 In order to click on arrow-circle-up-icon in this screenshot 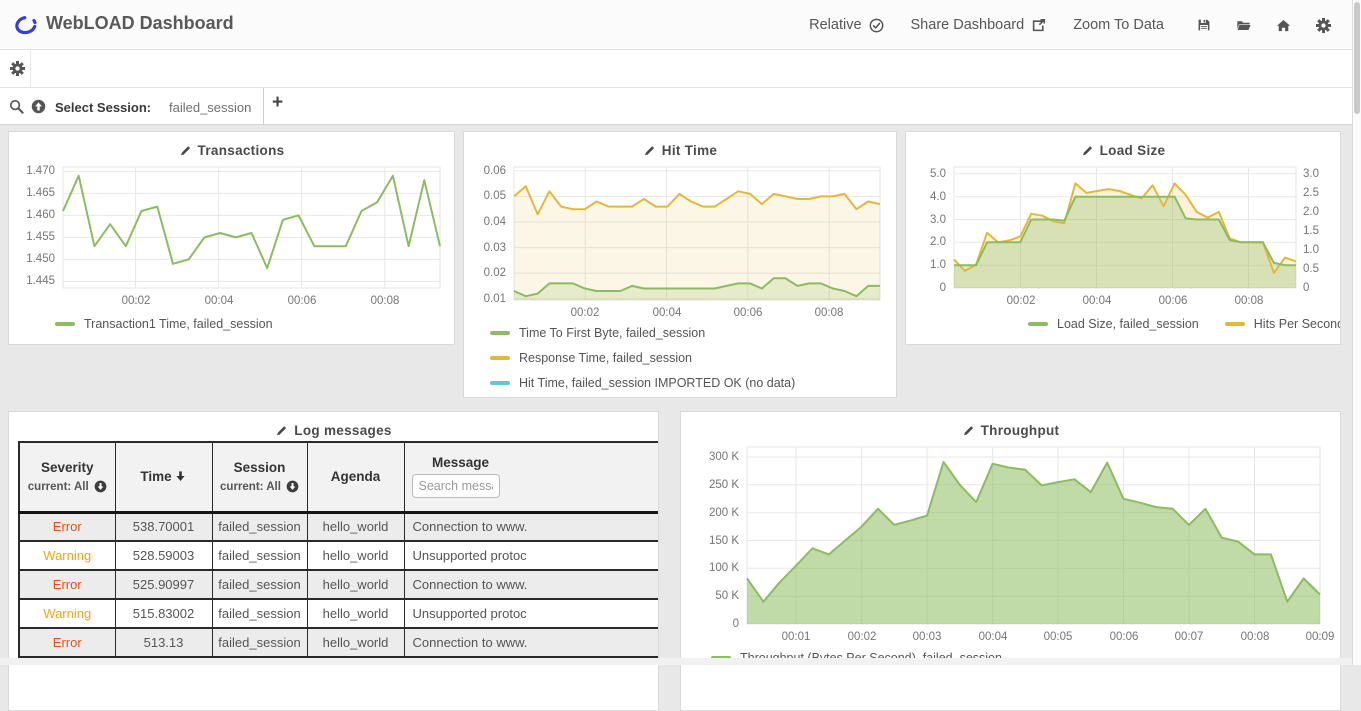, I will do `click(38, 106)`.